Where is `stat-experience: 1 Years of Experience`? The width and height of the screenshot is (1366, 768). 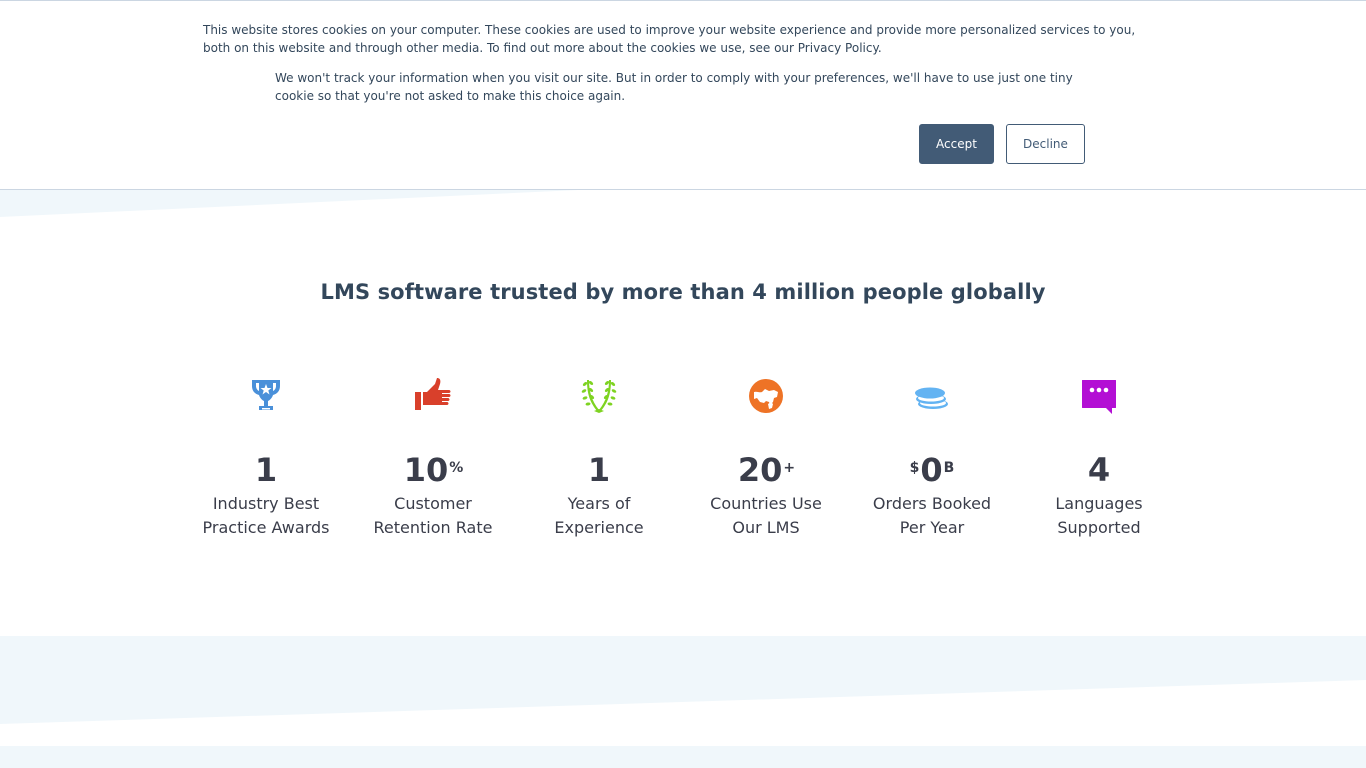 stat-experience: 1 Years of Experience is located at coordinates (599, 455).